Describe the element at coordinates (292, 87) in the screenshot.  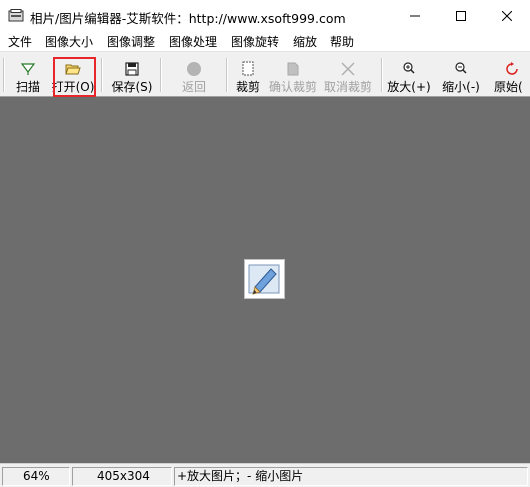
I see `confirm-crop-label: 确认裁剪` at that location.